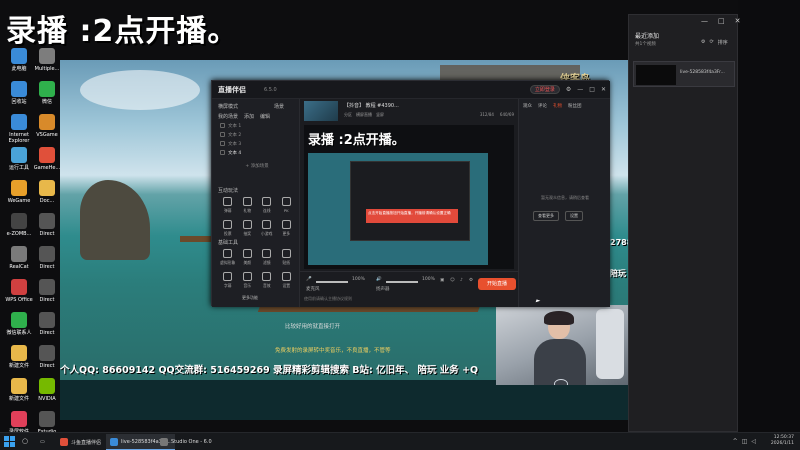 This screenshot has width=800, height=450. What do you see at coordinates (332, 282) in the screenshot?
I see `mic-slider` at bounding box center [332, 282].